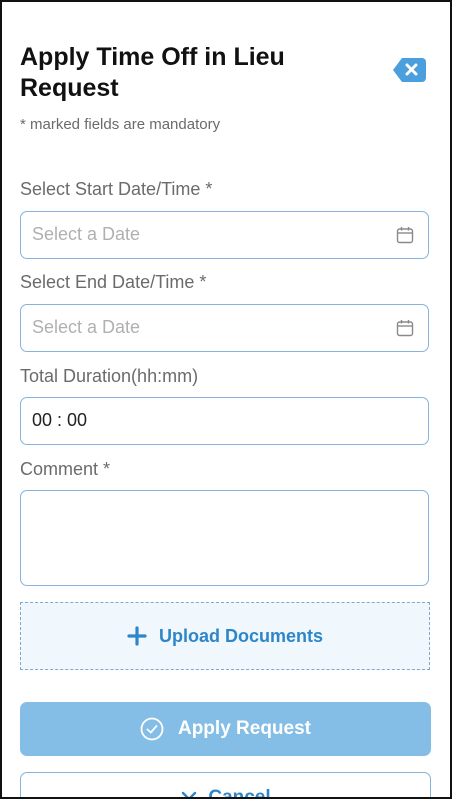 The width and height of the screenshot is (452, 799). What do you see at coordinates (224, 421) in the screenshot?
I see `duration-field: 00` at bounding box center [224, 421].